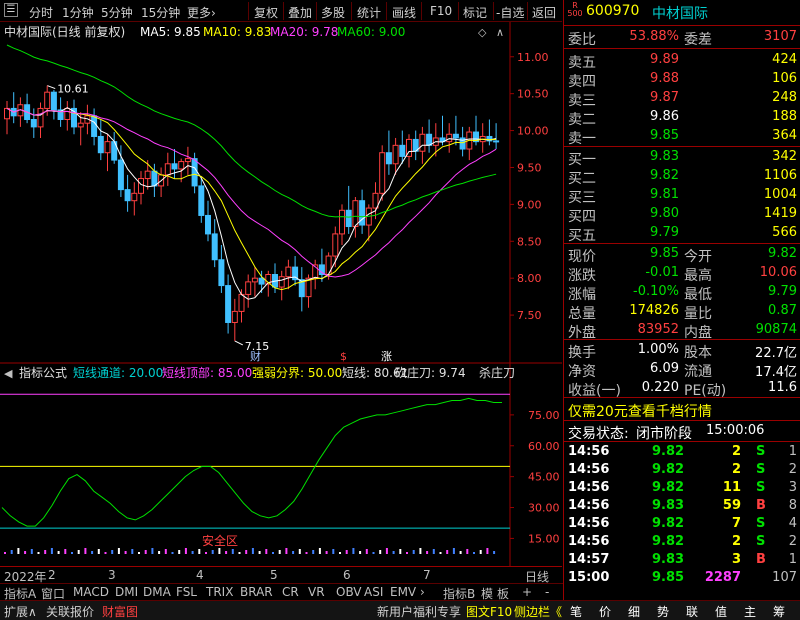 The image size is (800, 620). Describe the element at coordinates (682, 177) in the screenshot. I see `buy-level-row: 买二 9.82 1106` at that location.